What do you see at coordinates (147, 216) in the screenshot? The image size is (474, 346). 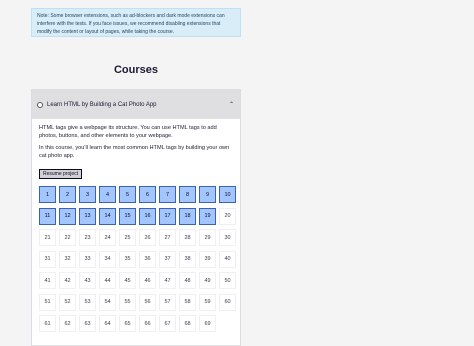 I see `step-button: 16` at bounding box center [147, 216].